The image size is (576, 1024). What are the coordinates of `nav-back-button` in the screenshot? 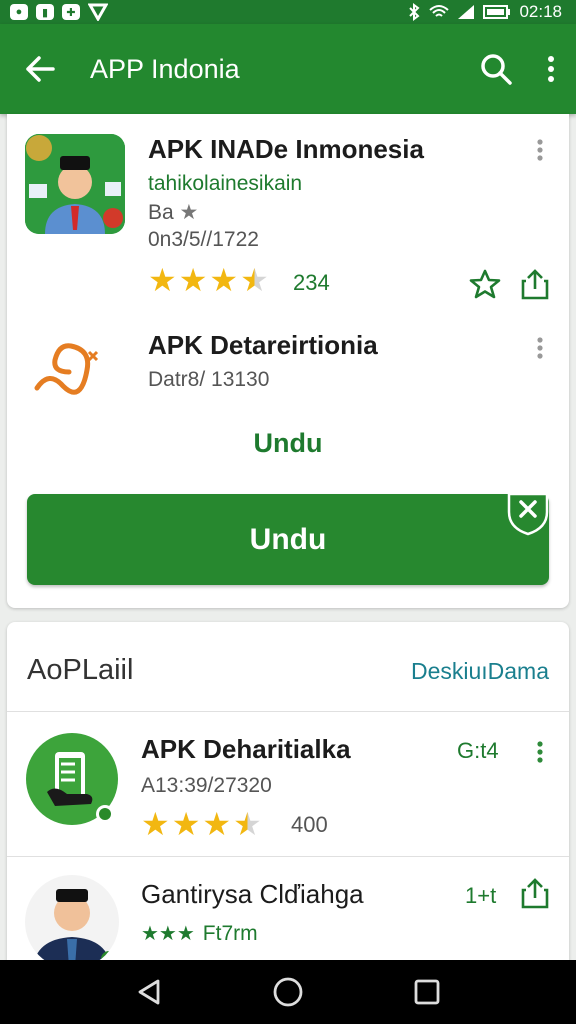 It's located at (149, 992).